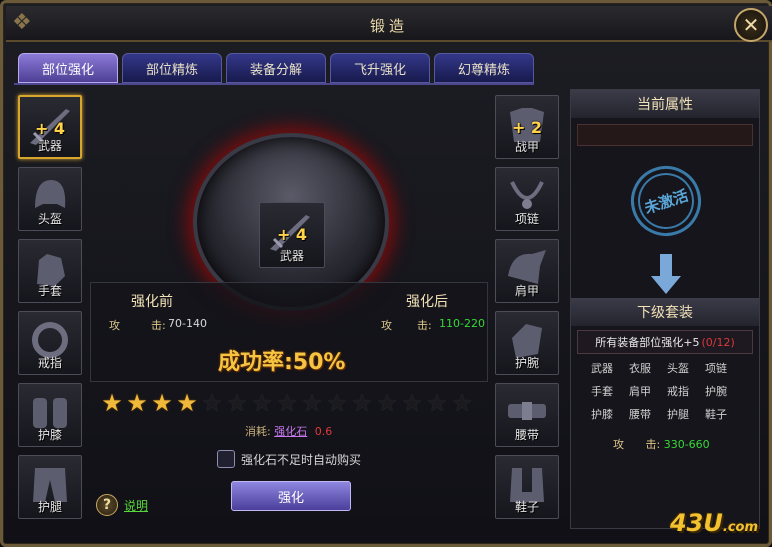  I want to click on slot-gloves: 手套, so click(50, 271).